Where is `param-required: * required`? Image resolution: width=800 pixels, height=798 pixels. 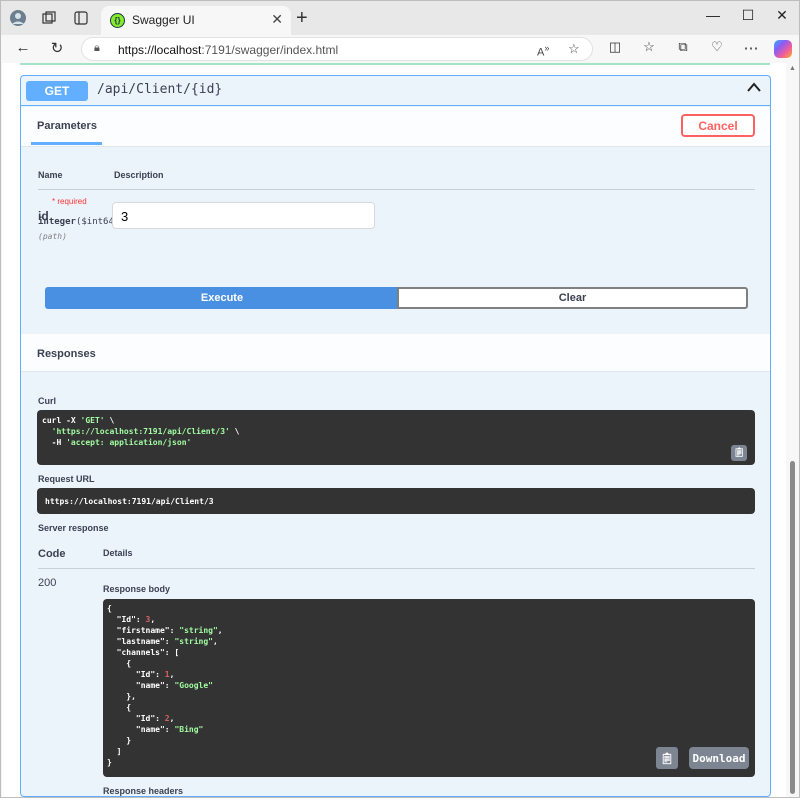
param-required: * required is located at coordinates (69, 201).